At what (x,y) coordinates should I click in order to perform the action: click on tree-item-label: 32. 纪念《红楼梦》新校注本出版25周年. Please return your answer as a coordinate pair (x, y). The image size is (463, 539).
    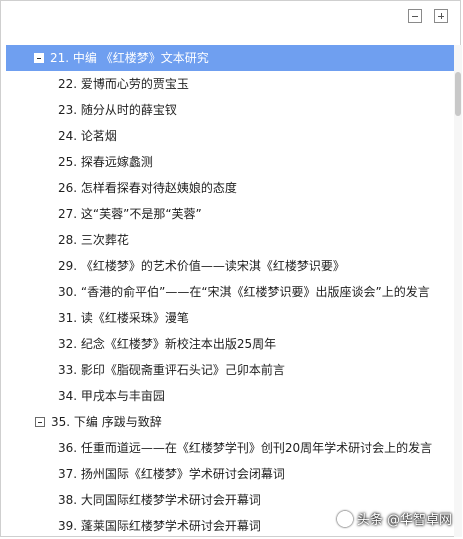
    Looking at the image, I should click on (167, 344).